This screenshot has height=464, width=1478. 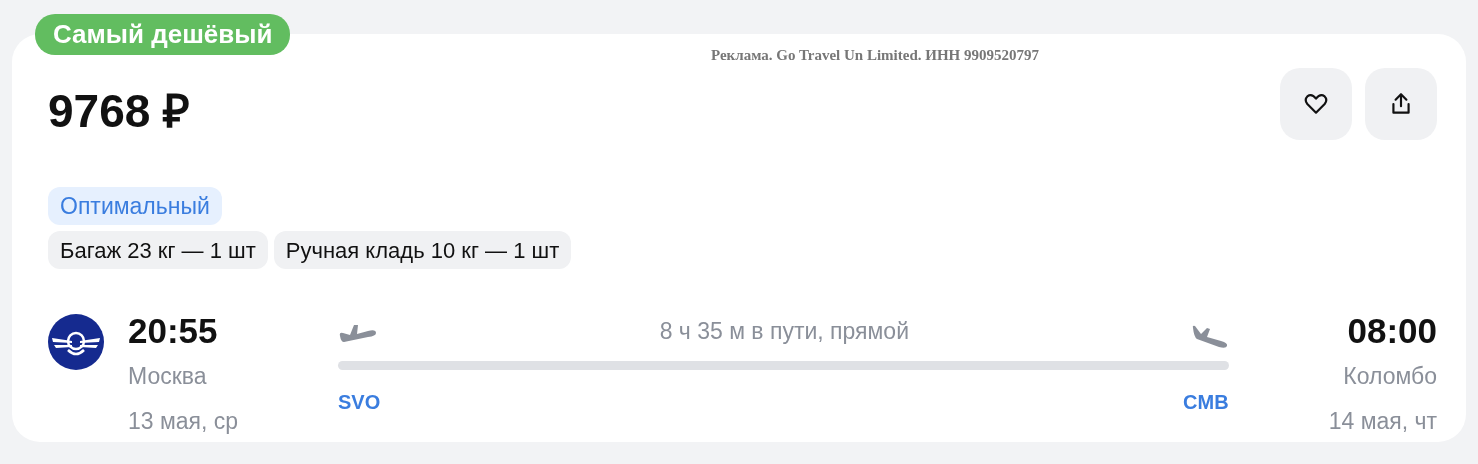 I want to click on price: 9768 ₽, so click(x=119, y=111).